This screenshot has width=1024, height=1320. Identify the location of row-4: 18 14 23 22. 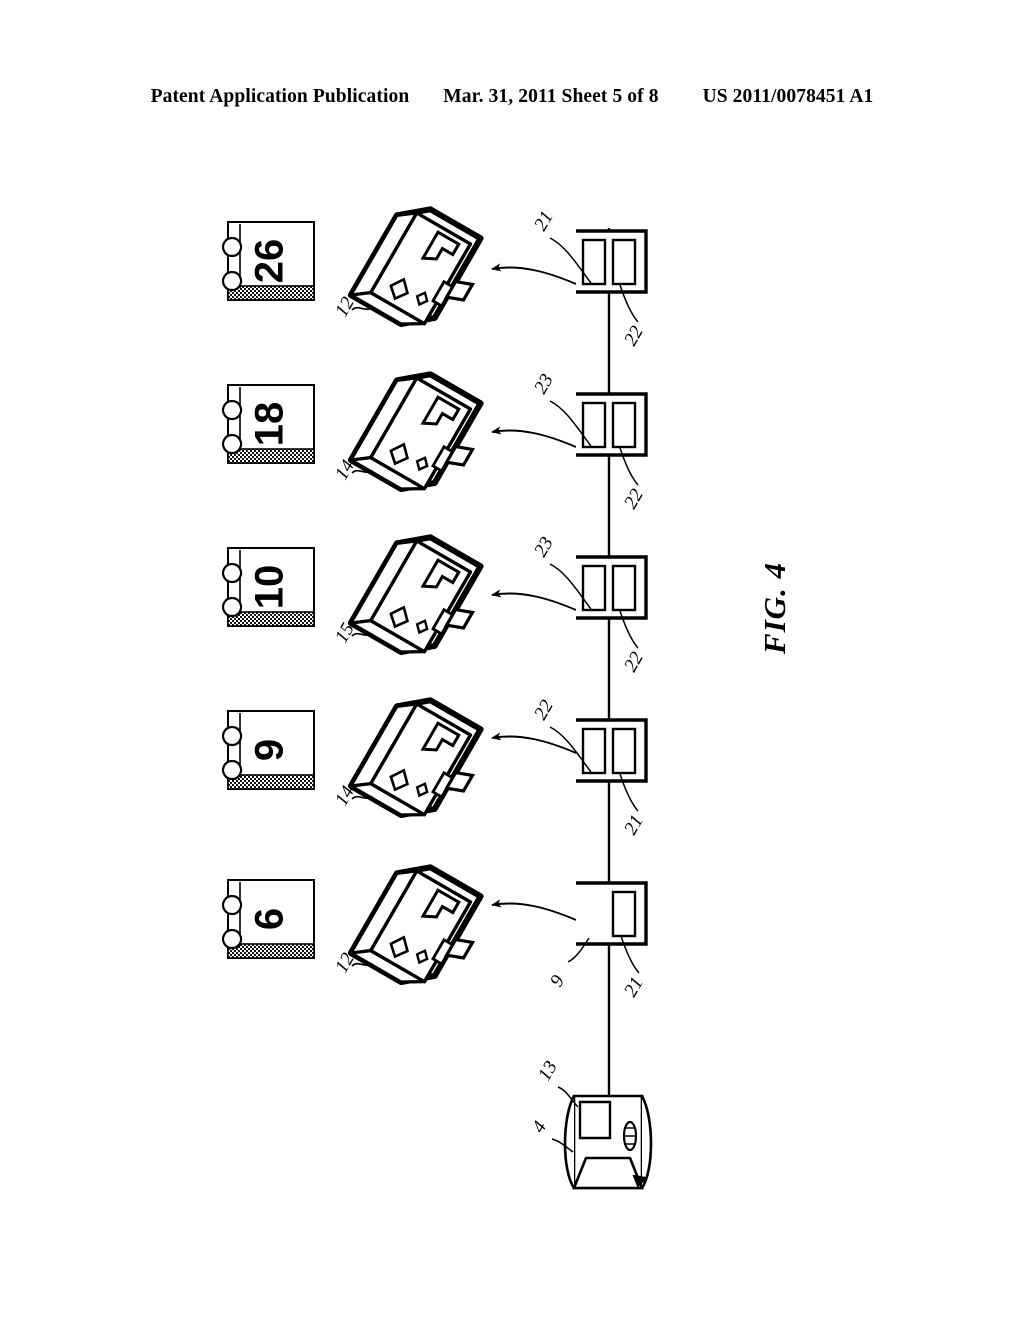
(434, 442).